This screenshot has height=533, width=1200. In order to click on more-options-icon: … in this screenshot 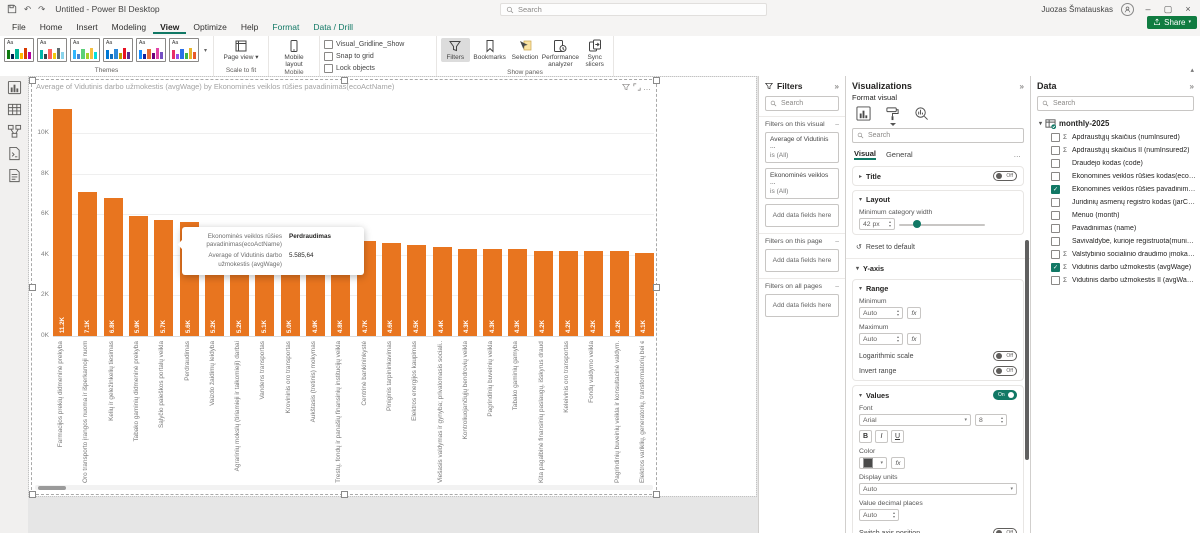, I will do `click(1018, 154)`.